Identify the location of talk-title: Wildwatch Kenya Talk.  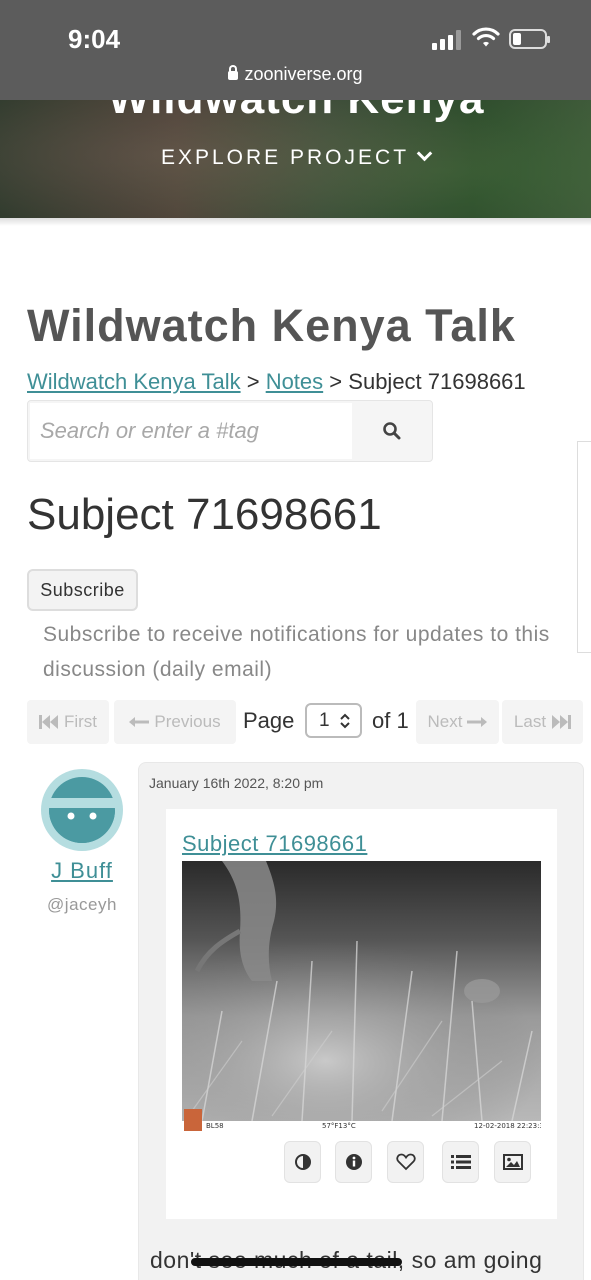
(271, 325).